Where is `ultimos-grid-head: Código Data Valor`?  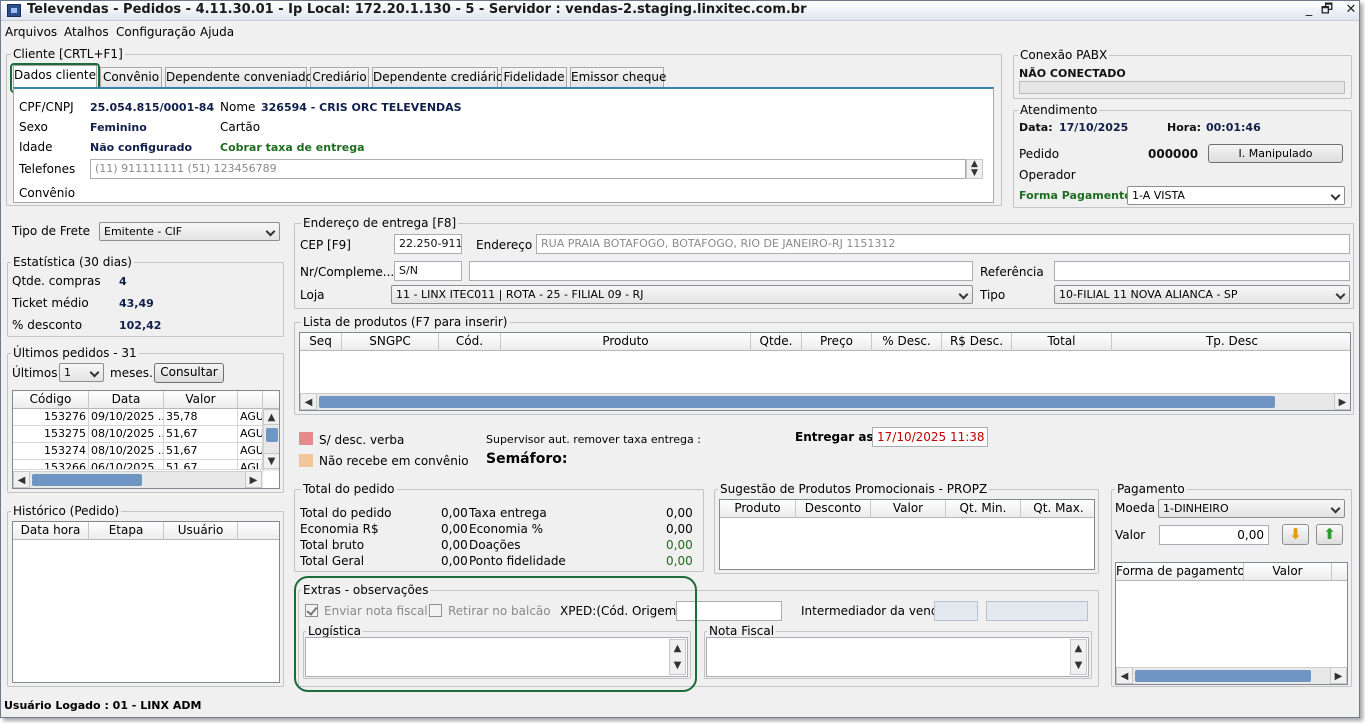
ultimos-grid-head: Código Data Valor is located at coordinates (146, 400).